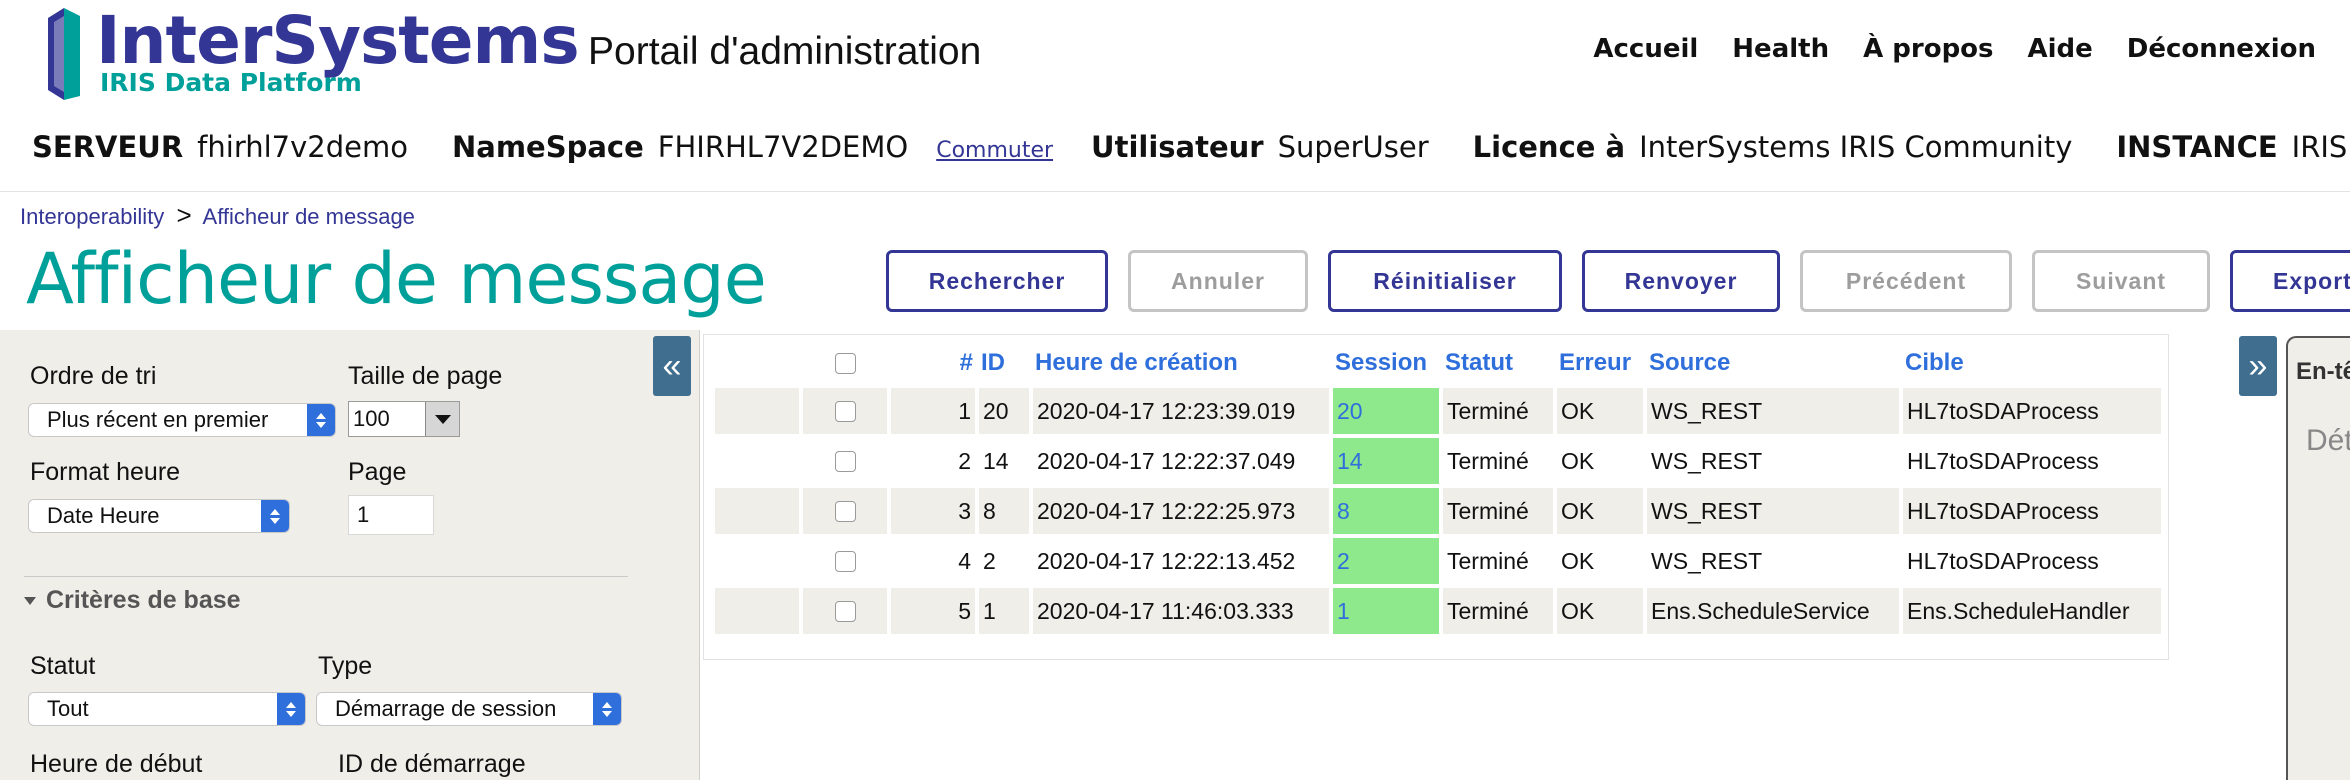 This screenshot has height=780, width=2350. I want to click on logo-product: IRIS Data Platform, so click(231, 82).